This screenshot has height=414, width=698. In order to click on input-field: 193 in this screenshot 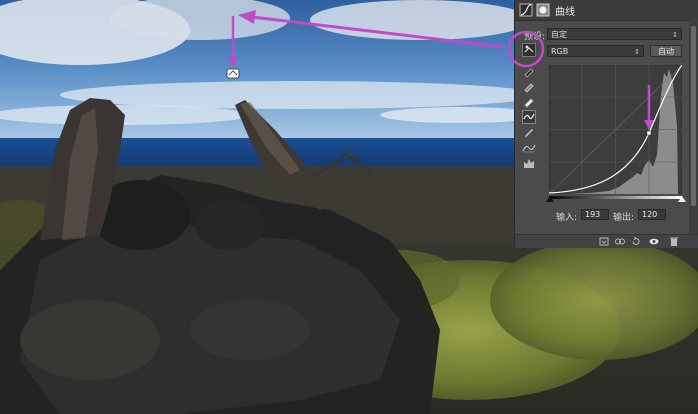, I will do `click(595, 214)`.